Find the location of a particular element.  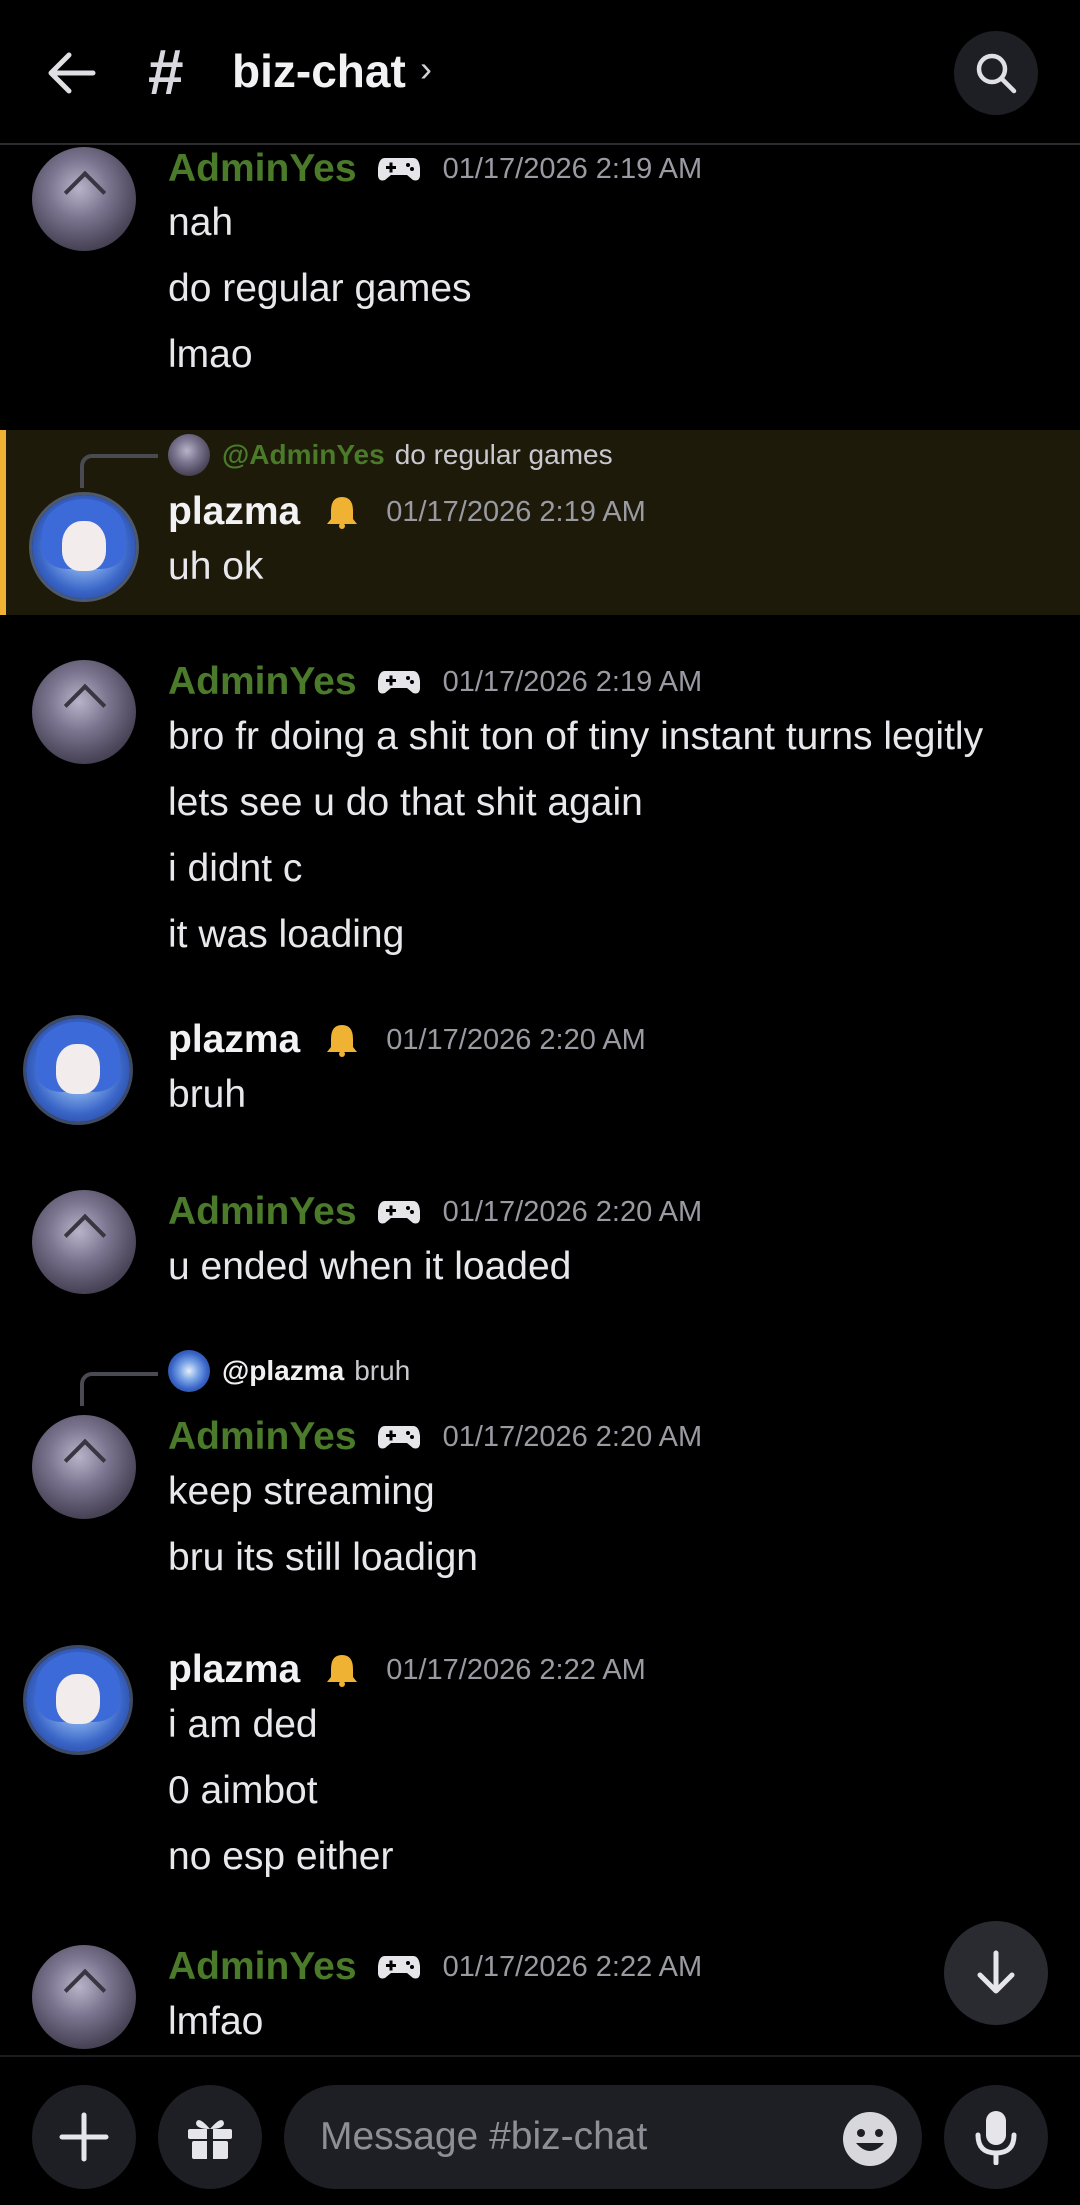

message-text: u ended when it loaded is located at coordinates (369, 1267).